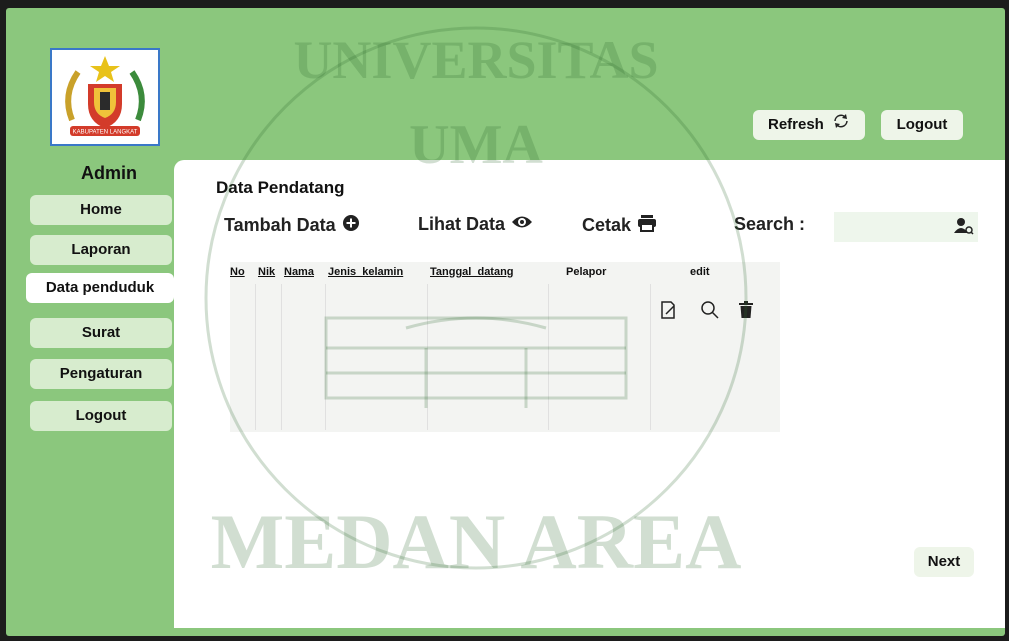 The height and width of the screenshot is (641, 1009). What do you see at coordinates (101, 416) in the screenshot?
I see `sidebar-item-logout: Logout` at bounding box center [101, 416].